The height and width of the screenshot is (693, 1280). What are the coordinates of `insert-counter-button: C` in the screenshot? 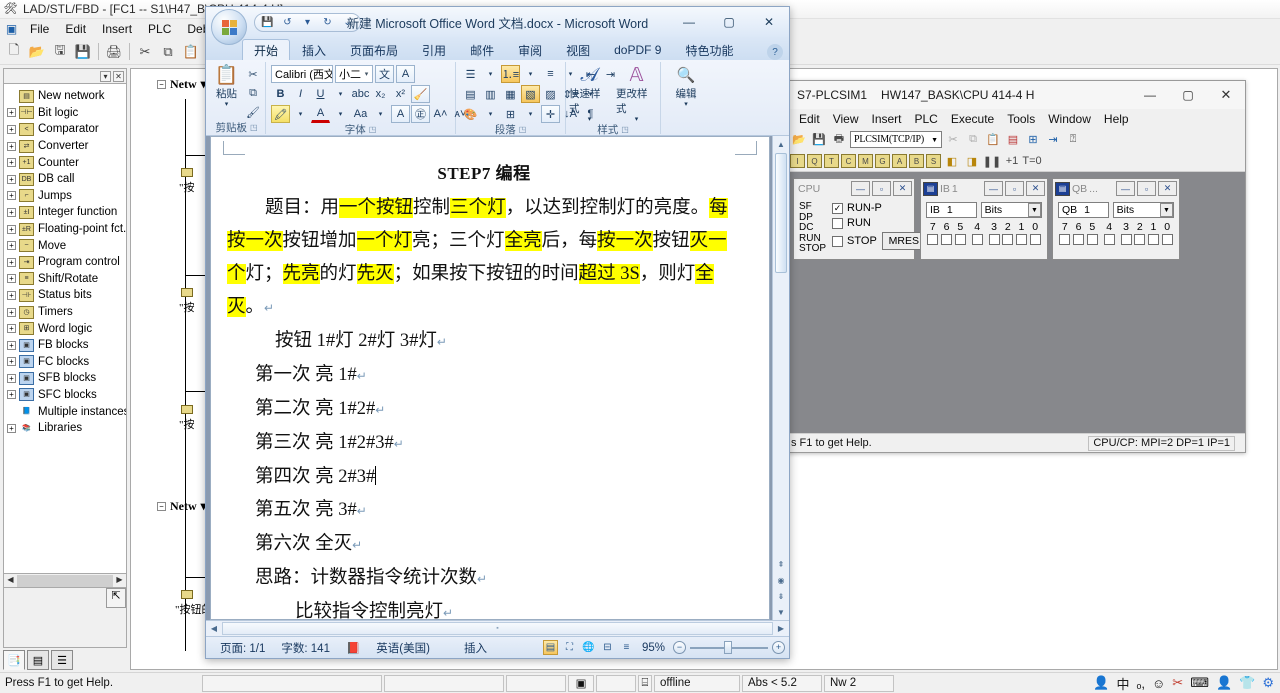 It's located at (848, 161).